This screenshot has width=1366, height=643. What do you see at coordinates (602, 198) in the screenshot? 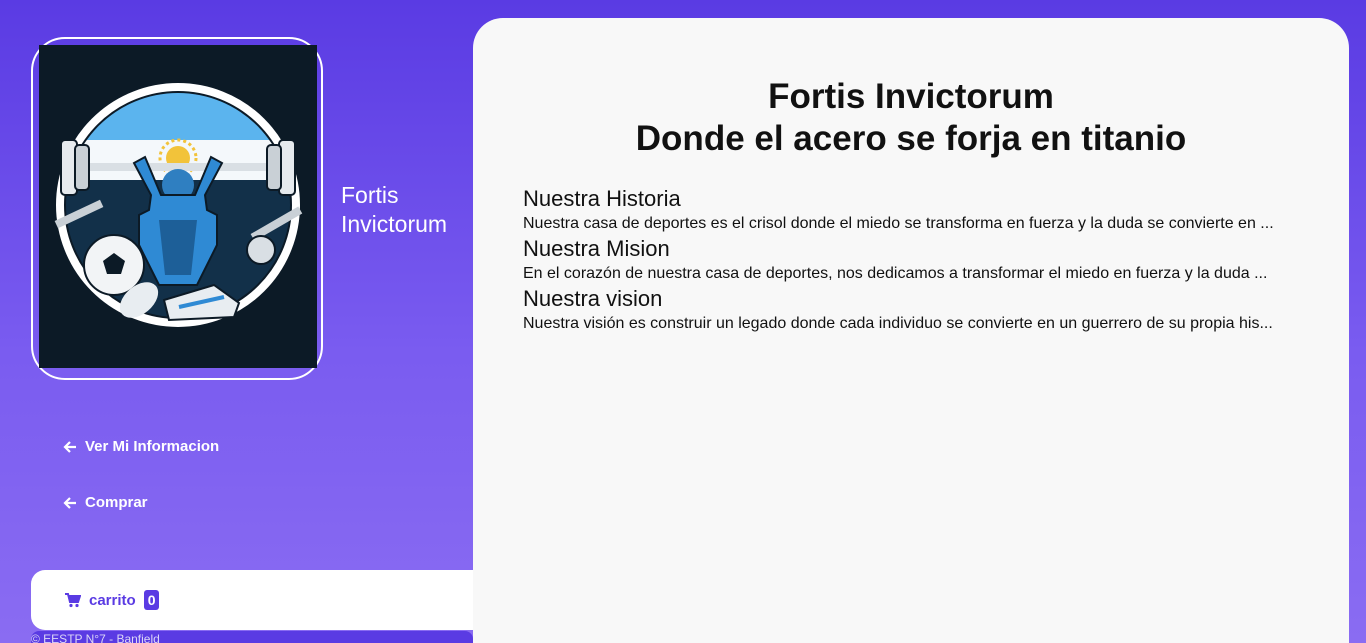
I see `section-title: Nuestra Historia` at bounding box center [602, 198].